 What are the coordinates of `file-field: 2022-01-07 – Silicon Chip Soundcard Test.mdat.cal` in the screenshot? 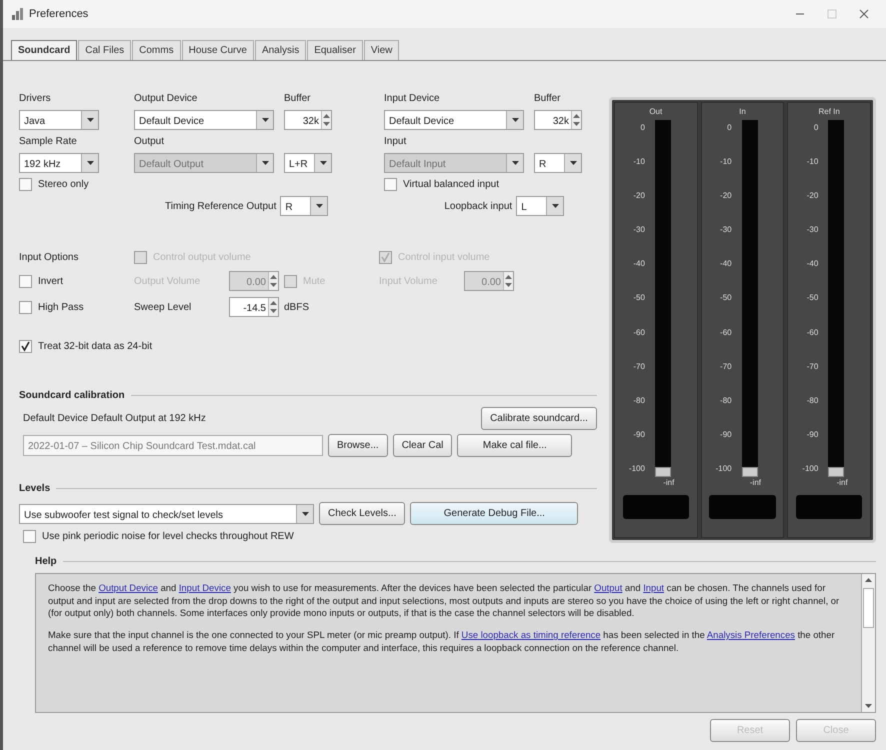 It's located at (173, 445).